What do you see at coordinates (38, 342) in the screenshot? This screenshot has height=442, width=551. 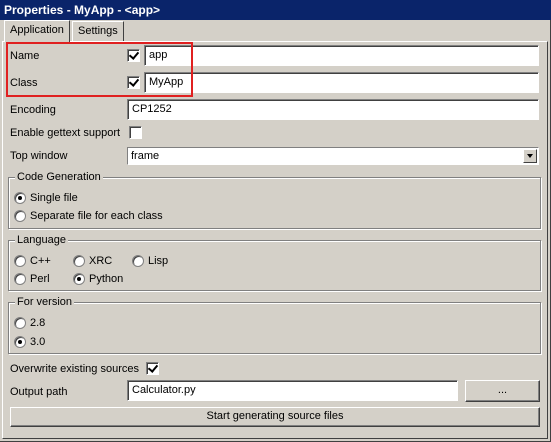 I see `version-3-0-label: 3.0` at bounding box center [38, 342].